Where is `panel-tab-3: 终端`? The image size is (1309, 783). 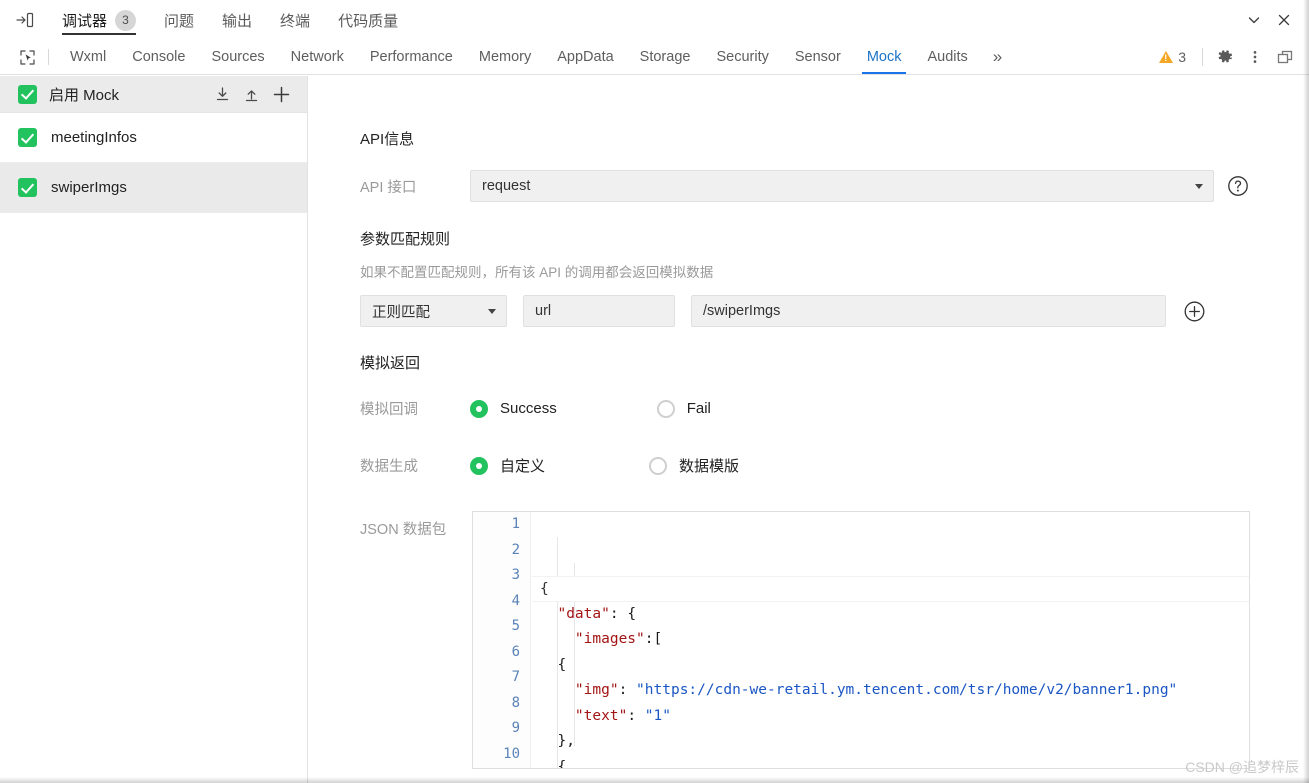
panel-tab-3: 终端 is located at coordinates (295, 20).